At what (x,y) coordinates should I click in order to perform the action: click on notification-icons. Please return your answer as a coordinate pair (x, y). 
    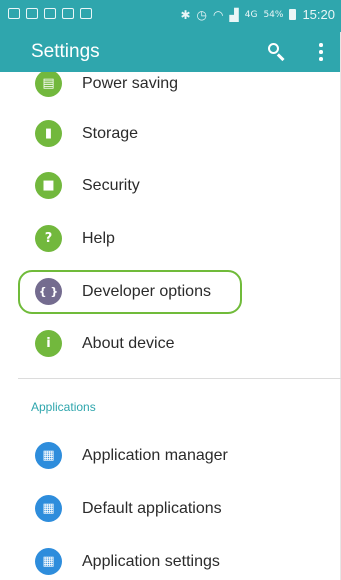
    Looking at the image, I should click on (50, 13).